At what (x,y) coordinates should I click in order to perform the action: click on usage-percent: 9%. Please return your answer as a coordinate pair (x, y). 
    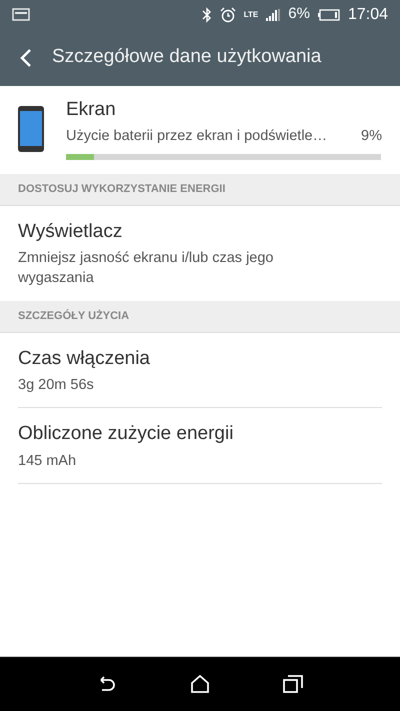
    Looking at the image, I should click on (371, 136).